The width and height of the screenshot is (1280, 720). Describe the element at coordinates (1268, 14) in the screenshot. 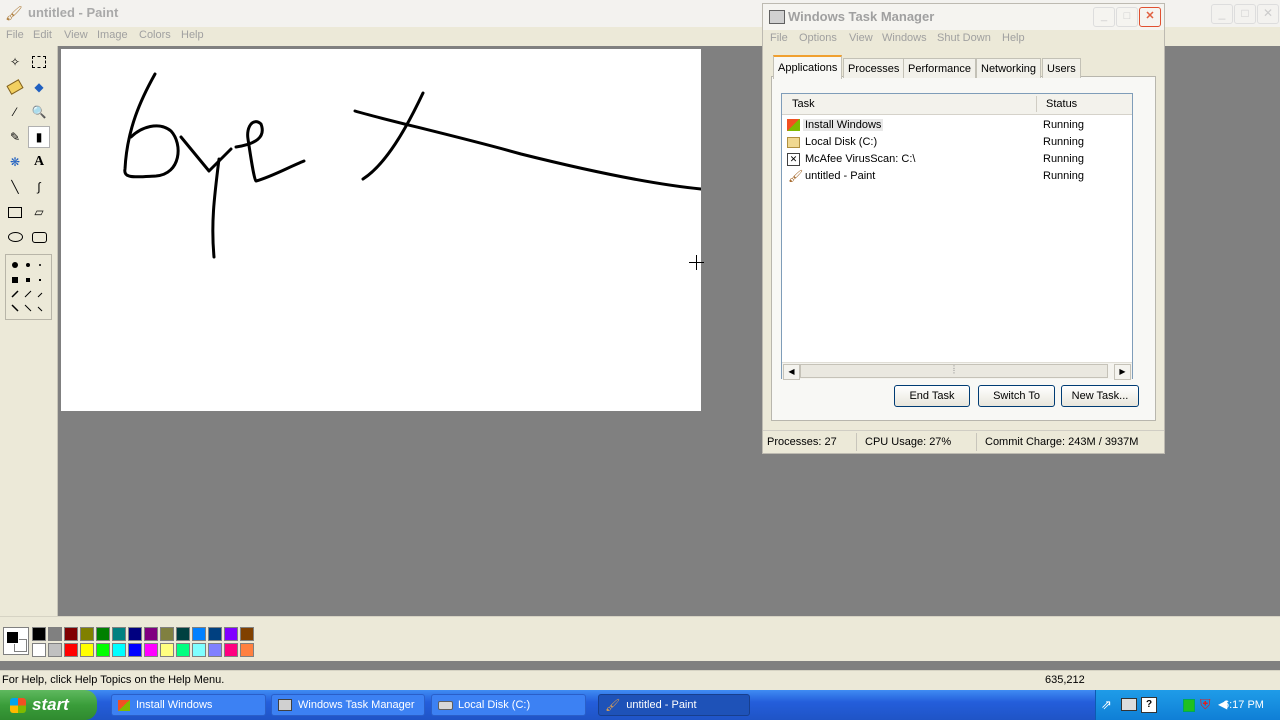

I see `paint-close-button: ✕` at that location.